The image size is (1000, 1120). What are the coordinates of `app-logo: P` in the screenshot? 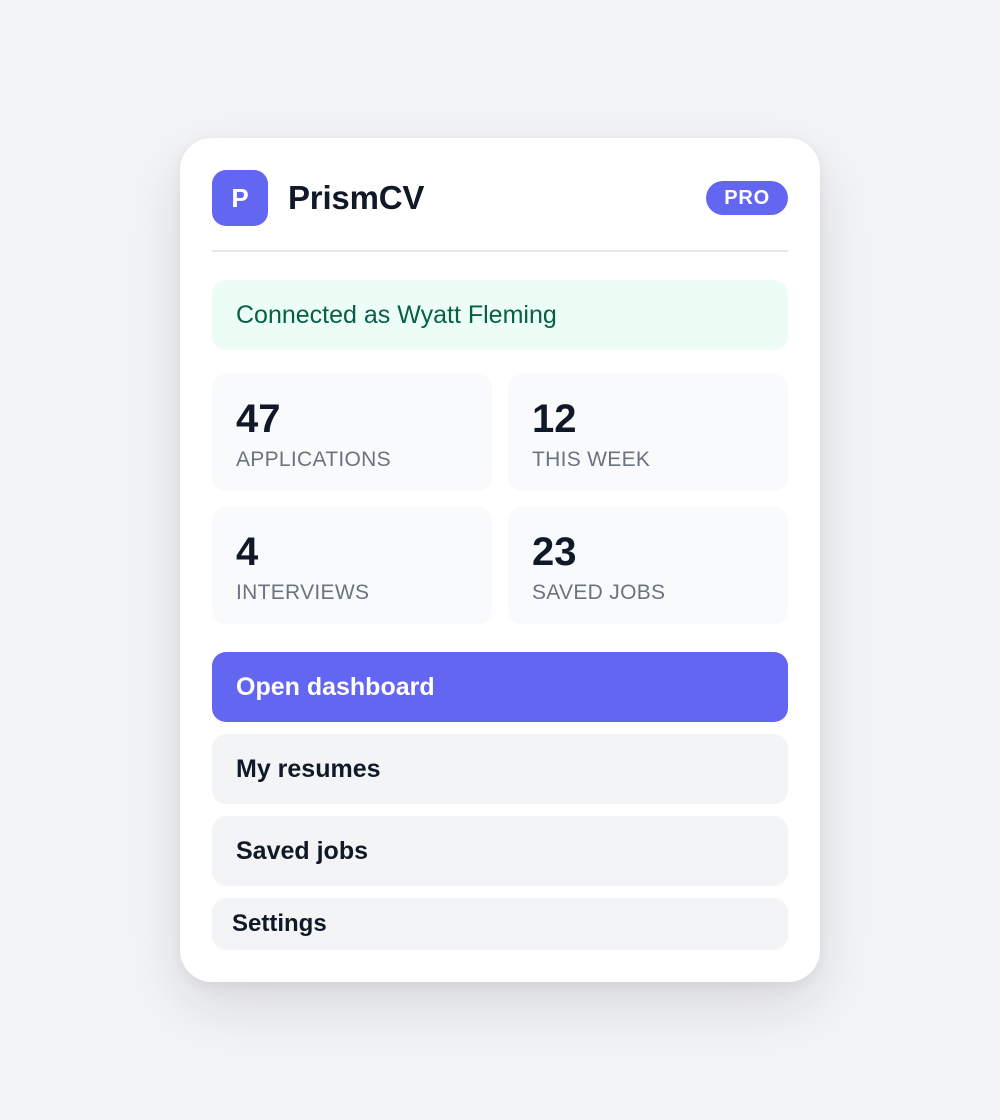 It's located at (240, 198).